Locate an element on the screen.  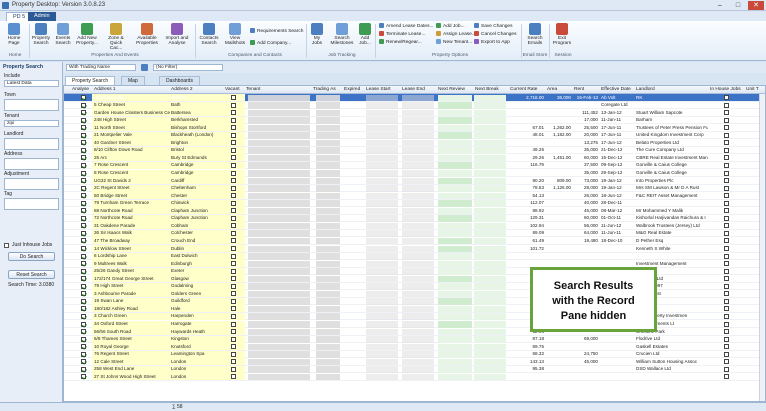
table-row: 5 Cheap Street Bath Coregate Ltd is located at coordinates (414, 105).